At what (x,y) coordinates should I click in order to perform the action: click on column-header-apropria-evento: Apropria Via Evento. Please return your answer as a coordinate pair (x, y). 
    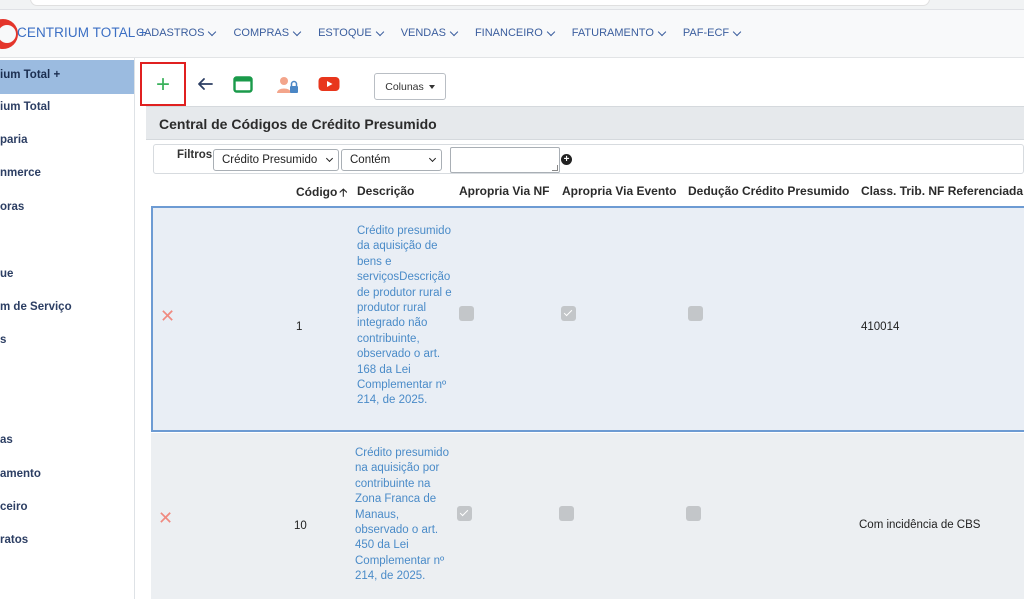
    Looking at the image, I should click on (619, 191).